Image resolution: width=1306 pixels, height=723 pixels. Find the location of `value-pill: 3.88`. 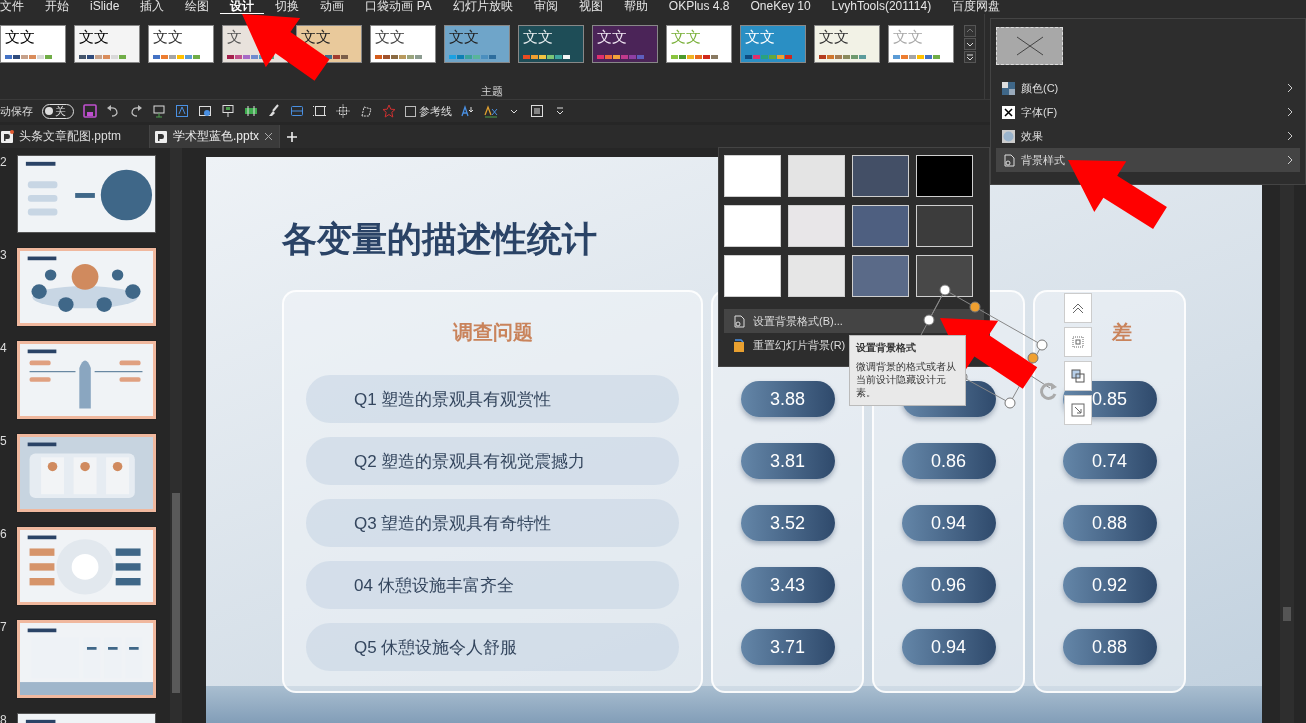

value-pill: 3.88 is located at coordinates (787, 399).